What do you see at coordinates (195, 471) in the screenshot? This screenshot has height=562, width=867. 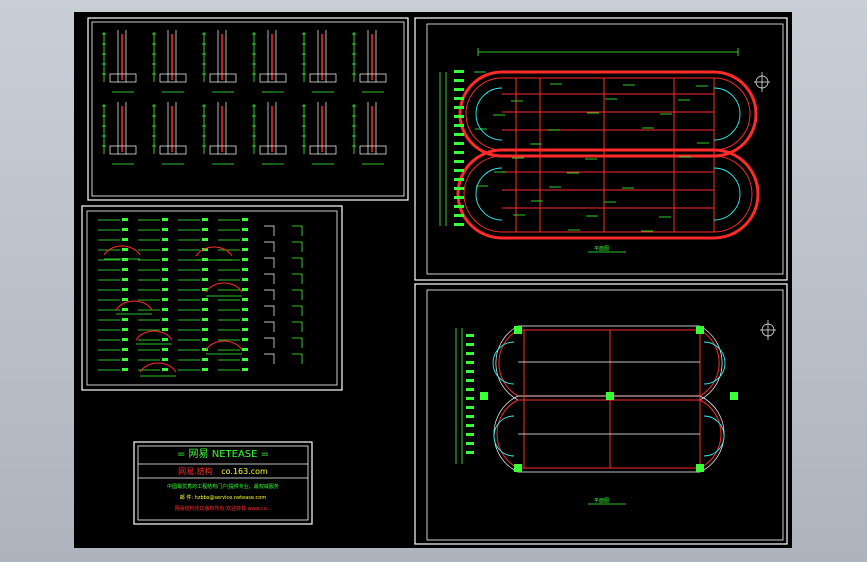 I see `site-name: 网易.结构` at bounding box center [195, 471].